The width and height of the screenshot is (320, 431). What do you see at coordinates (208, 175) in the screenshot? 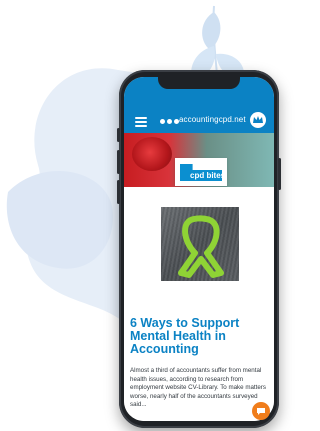
I see `badge-label: cpd bites` at bounding box center [208, 175].